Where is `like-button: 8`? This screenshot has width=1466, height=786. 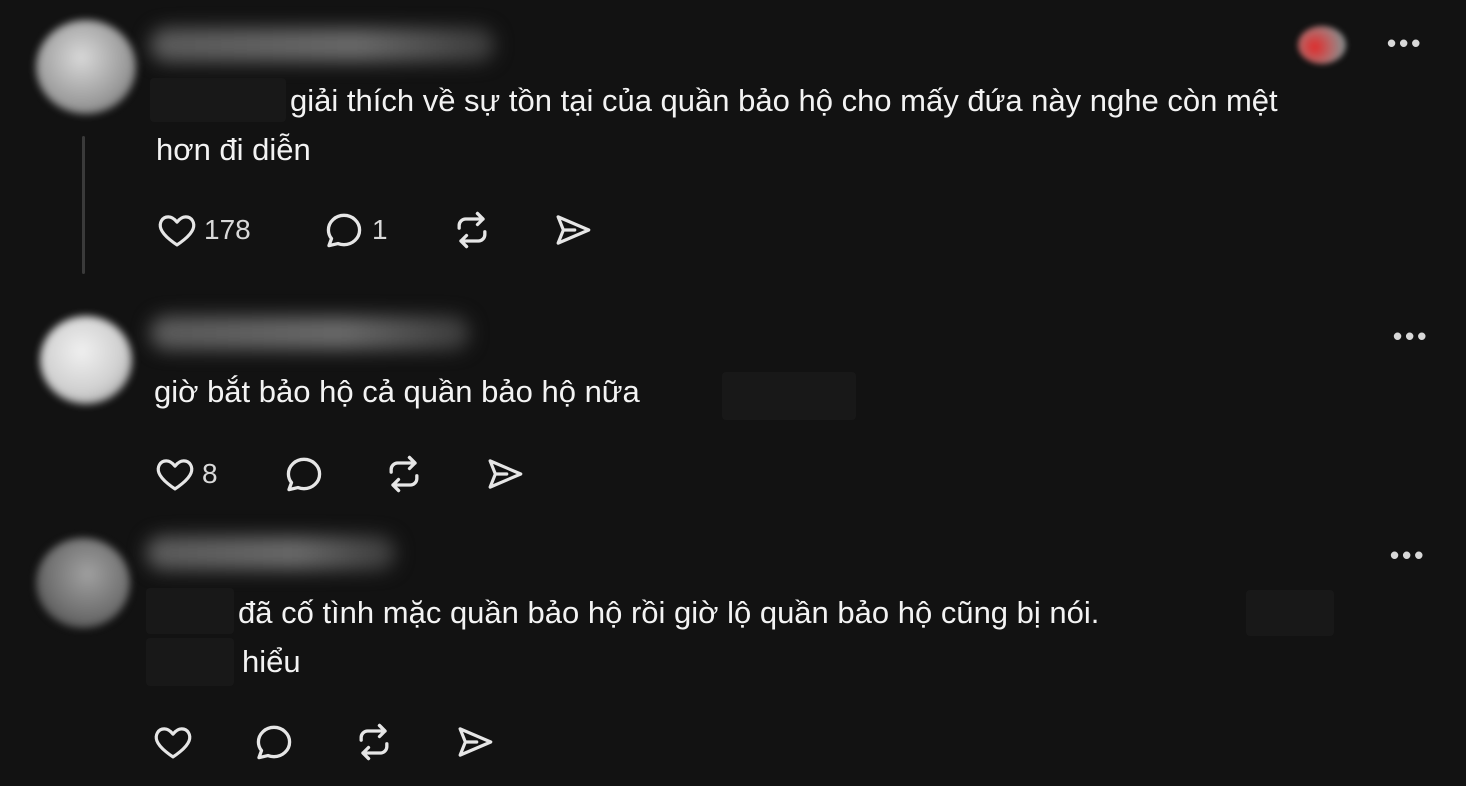 like-button: 8 is located at coordinates (186, 474).